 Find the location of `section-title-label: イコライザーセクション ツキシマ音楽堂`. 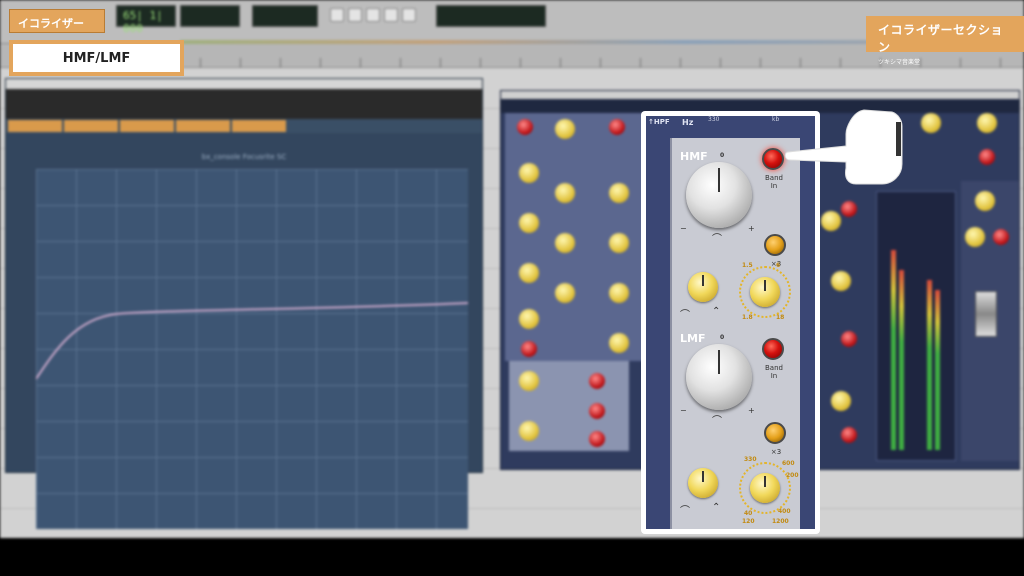

section-title-label: イコライザーセクション ツキシマ音楽堂 is located at coordinates (945, 41).